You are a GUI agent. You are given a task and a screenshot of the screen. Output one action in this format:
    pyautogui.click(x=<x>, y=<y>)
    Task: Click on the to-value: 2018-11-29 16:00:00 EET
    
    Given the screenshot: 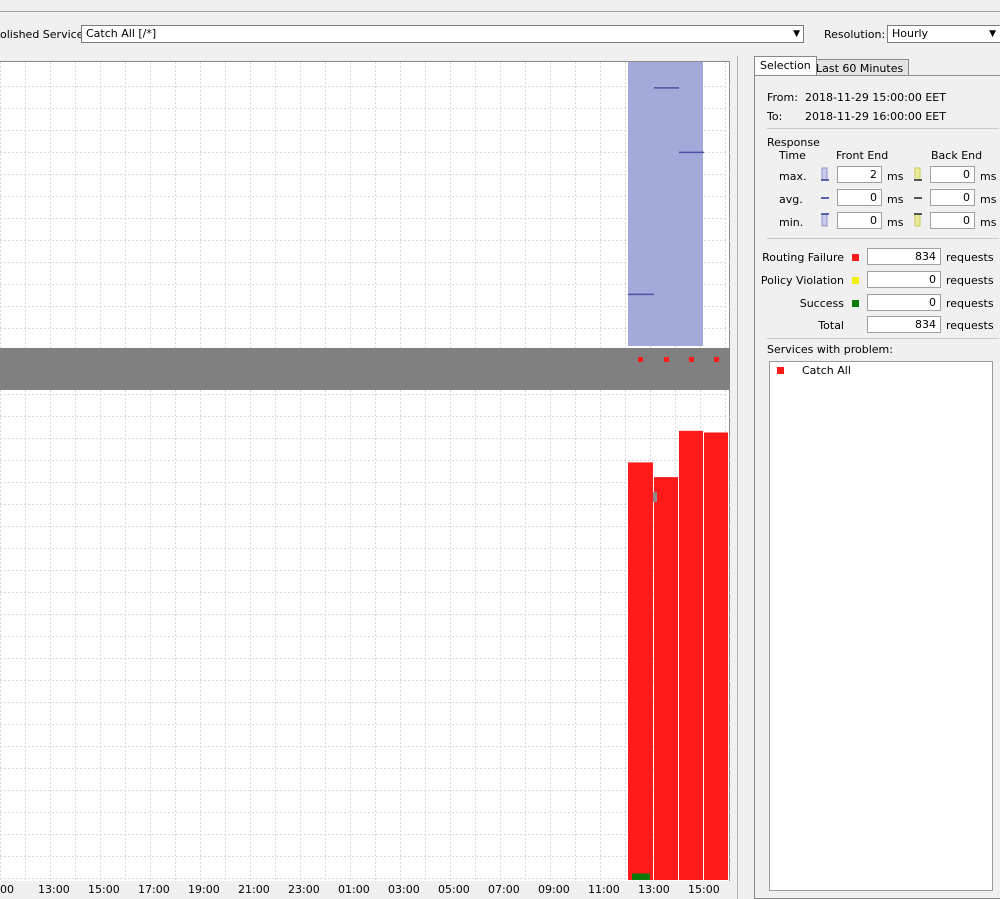 What is the action you would take?
    pyautogui.click(x=875, y=116)
    